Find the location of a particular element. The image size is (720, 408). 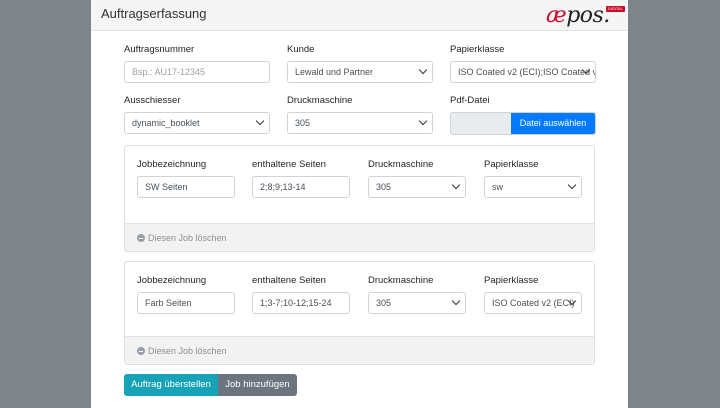

auftragsnummer-label: Auftragsnummer is located at coordinates (159, 49).